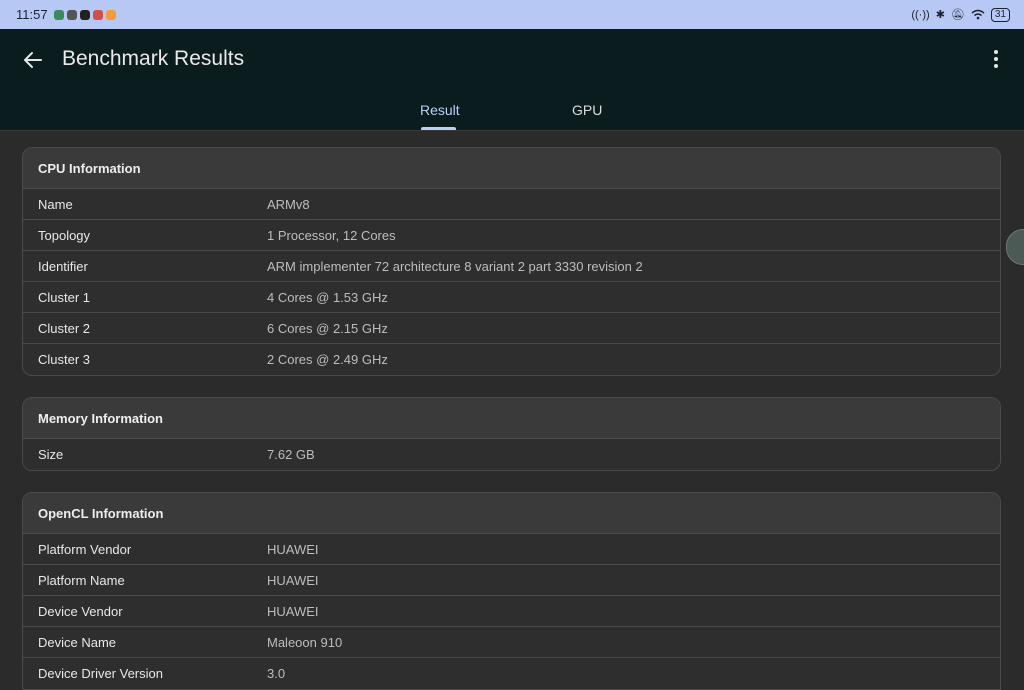 This screenshot has width=1024, height=690. Describe the element at coordinates (1000, 14) in the screenshot. I see `battery-indicator: 31` at that location.